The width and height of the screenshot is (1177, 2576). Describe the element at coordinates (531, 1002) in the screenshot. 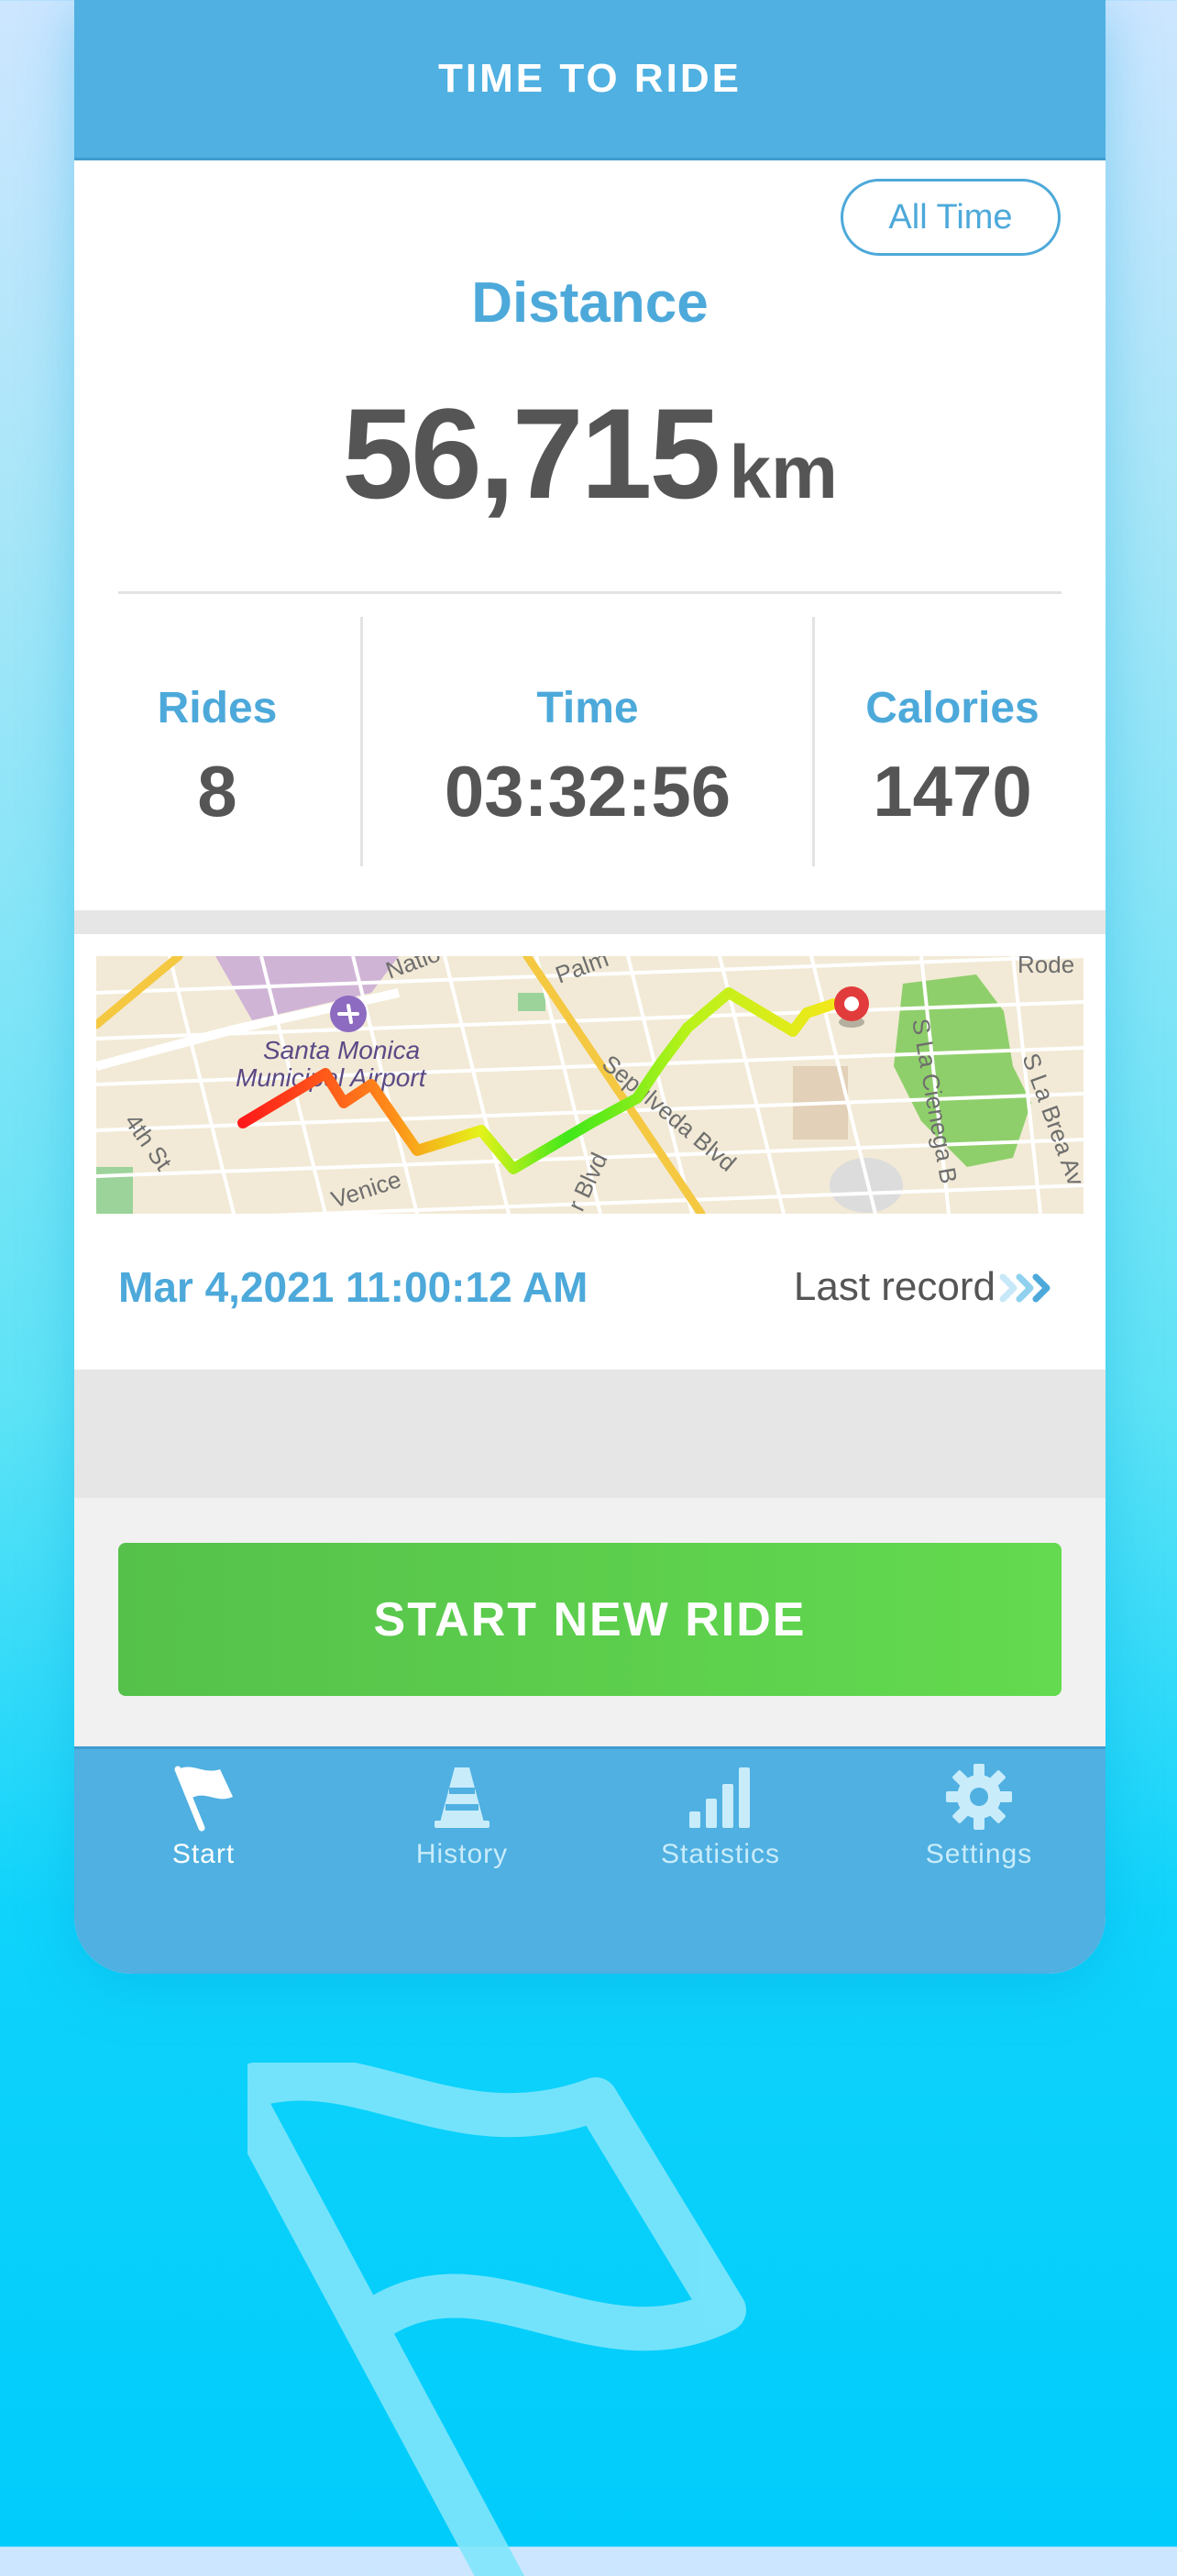

I see `park-area` at that location.